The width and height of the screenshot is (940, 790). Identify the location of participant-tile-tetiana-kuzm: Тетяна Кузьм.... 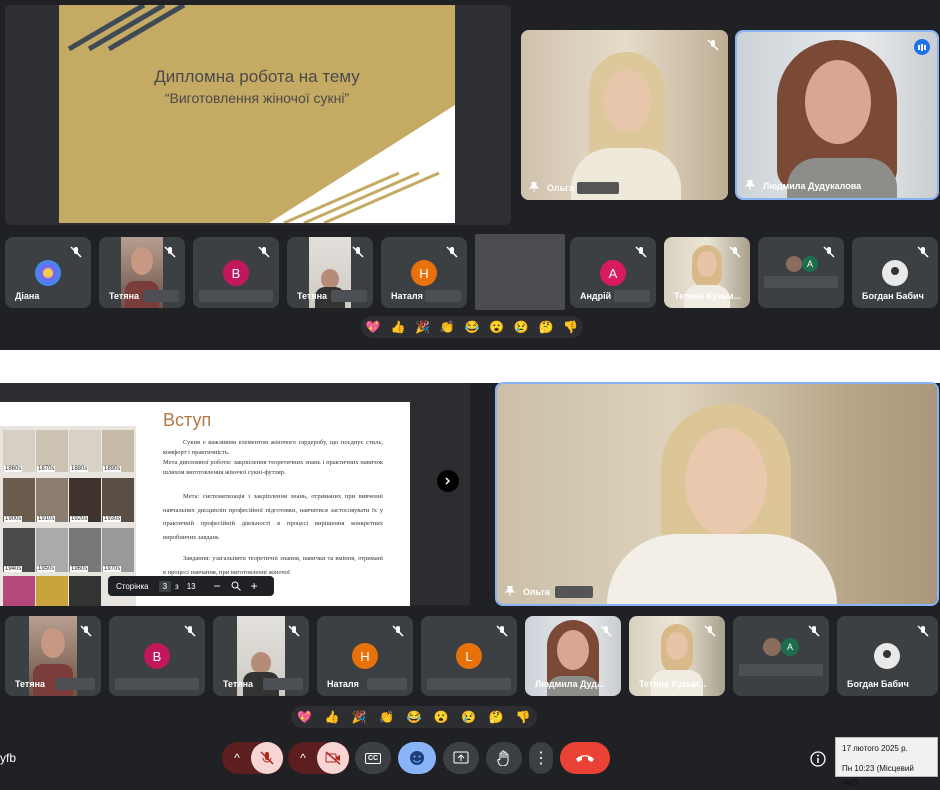
(707, 272).